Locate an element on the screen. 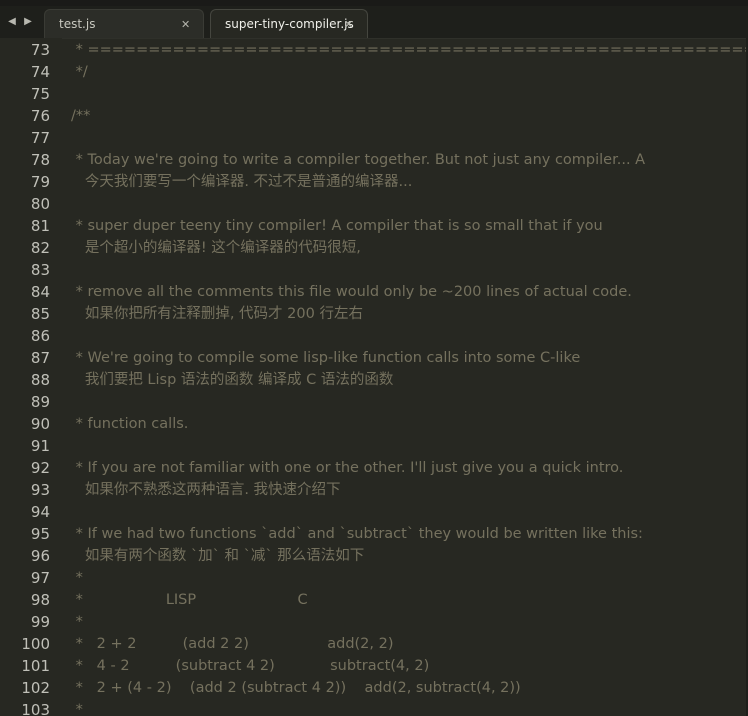 Image resolution: width=748 pixels, height=716 pixels. code-line: 86 is located at coordinates (374, 336).